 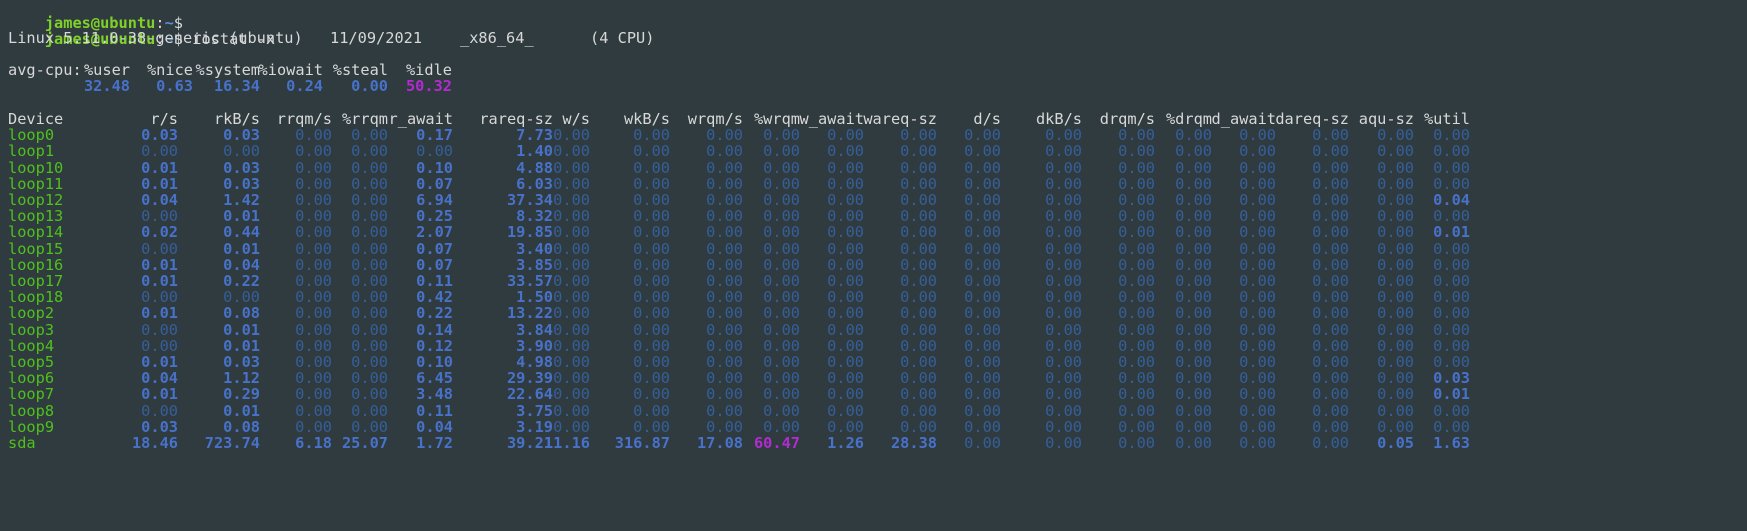 I want to click on avg-cpu-value: 16.34, so click(x=236, y=86).